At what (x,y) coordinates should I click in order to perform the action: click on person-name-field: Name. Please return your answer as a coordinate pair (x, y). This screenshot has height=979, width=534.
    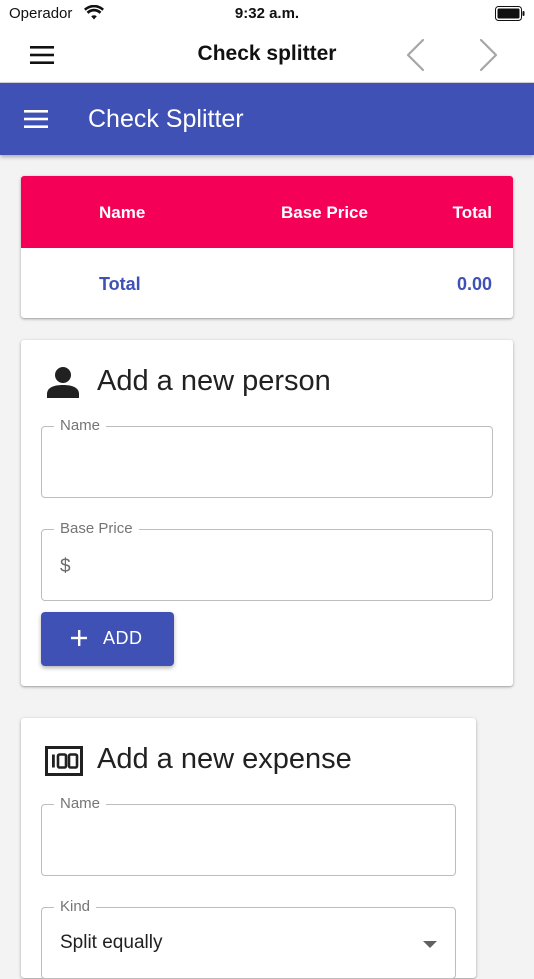
    Looking at the image, I should click on (267, 457).